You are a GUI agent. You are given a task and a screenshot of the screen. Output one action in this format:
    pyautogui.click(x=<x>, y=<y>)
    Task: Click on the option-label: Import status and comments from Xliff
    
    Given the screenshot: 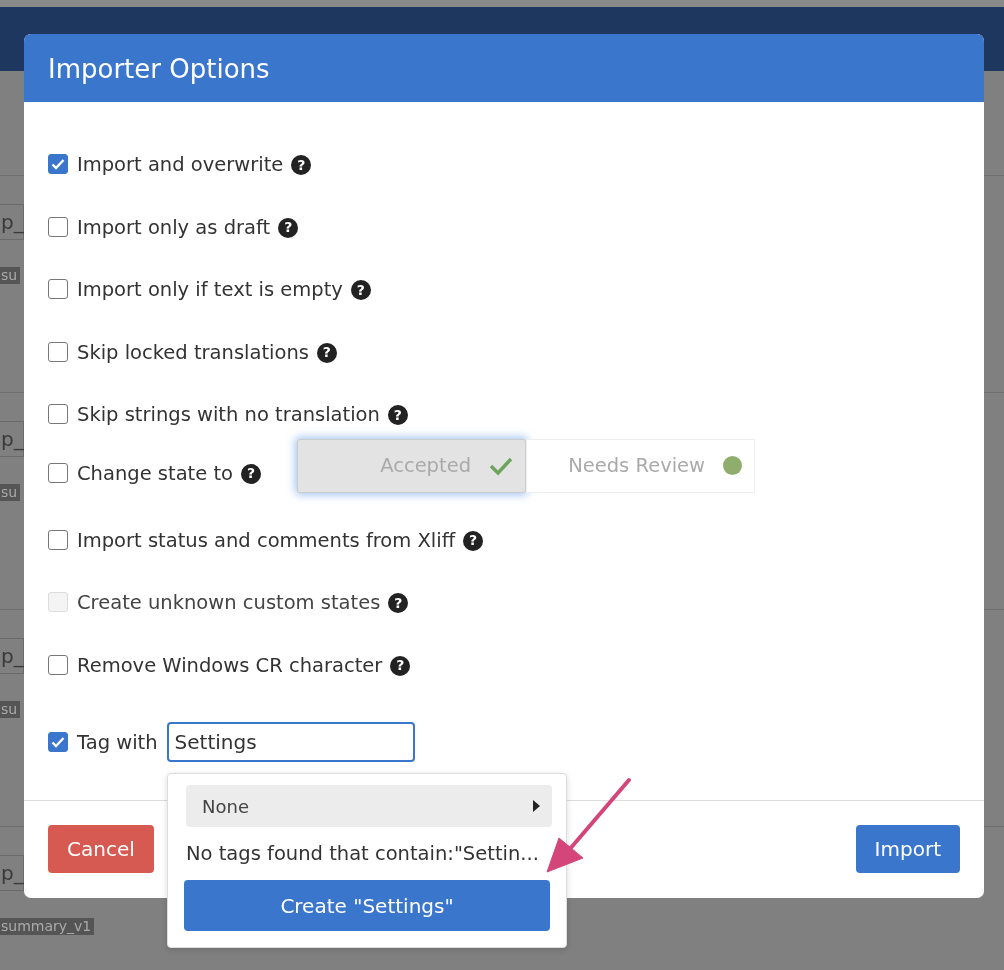 What is the action you would take?
    pyautogui.click(x=266, y=540)
    